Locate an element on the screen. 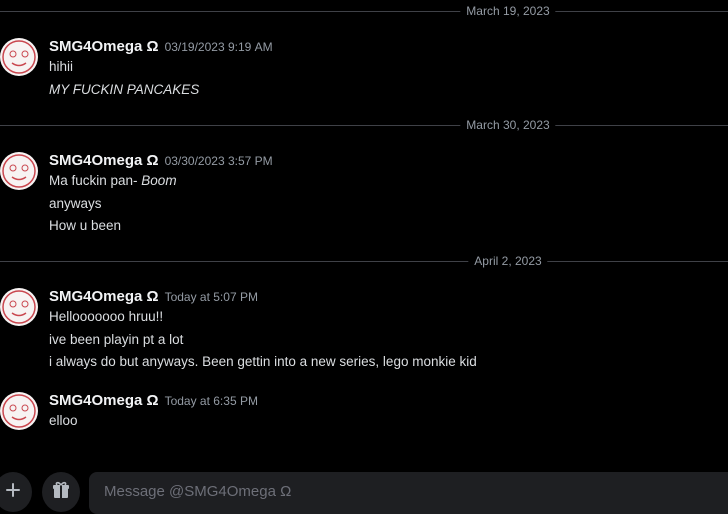 The height and width of the screenshot is (514, 728). message-emphasis: MY FUCKIN PANCAKES is located at coordinates (124, 89).